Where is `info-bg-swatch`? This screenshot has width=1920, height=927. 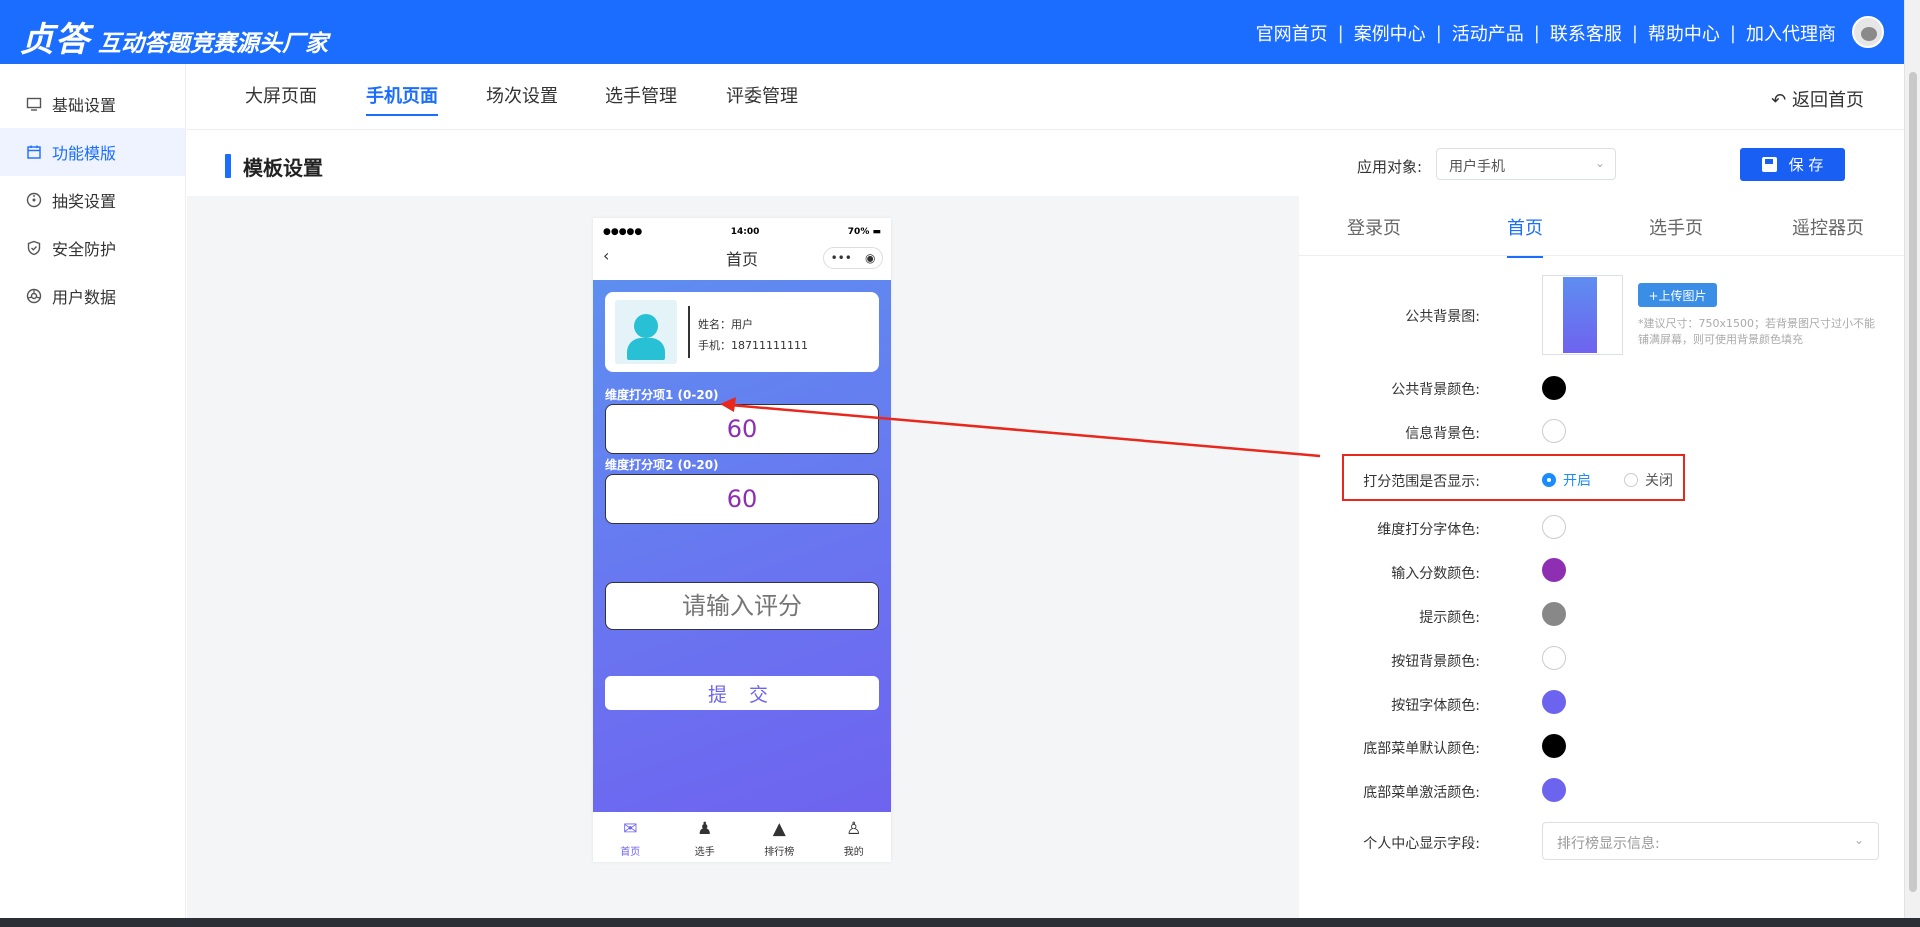
info-bg-swatch is located at coordinates (1554, 431).